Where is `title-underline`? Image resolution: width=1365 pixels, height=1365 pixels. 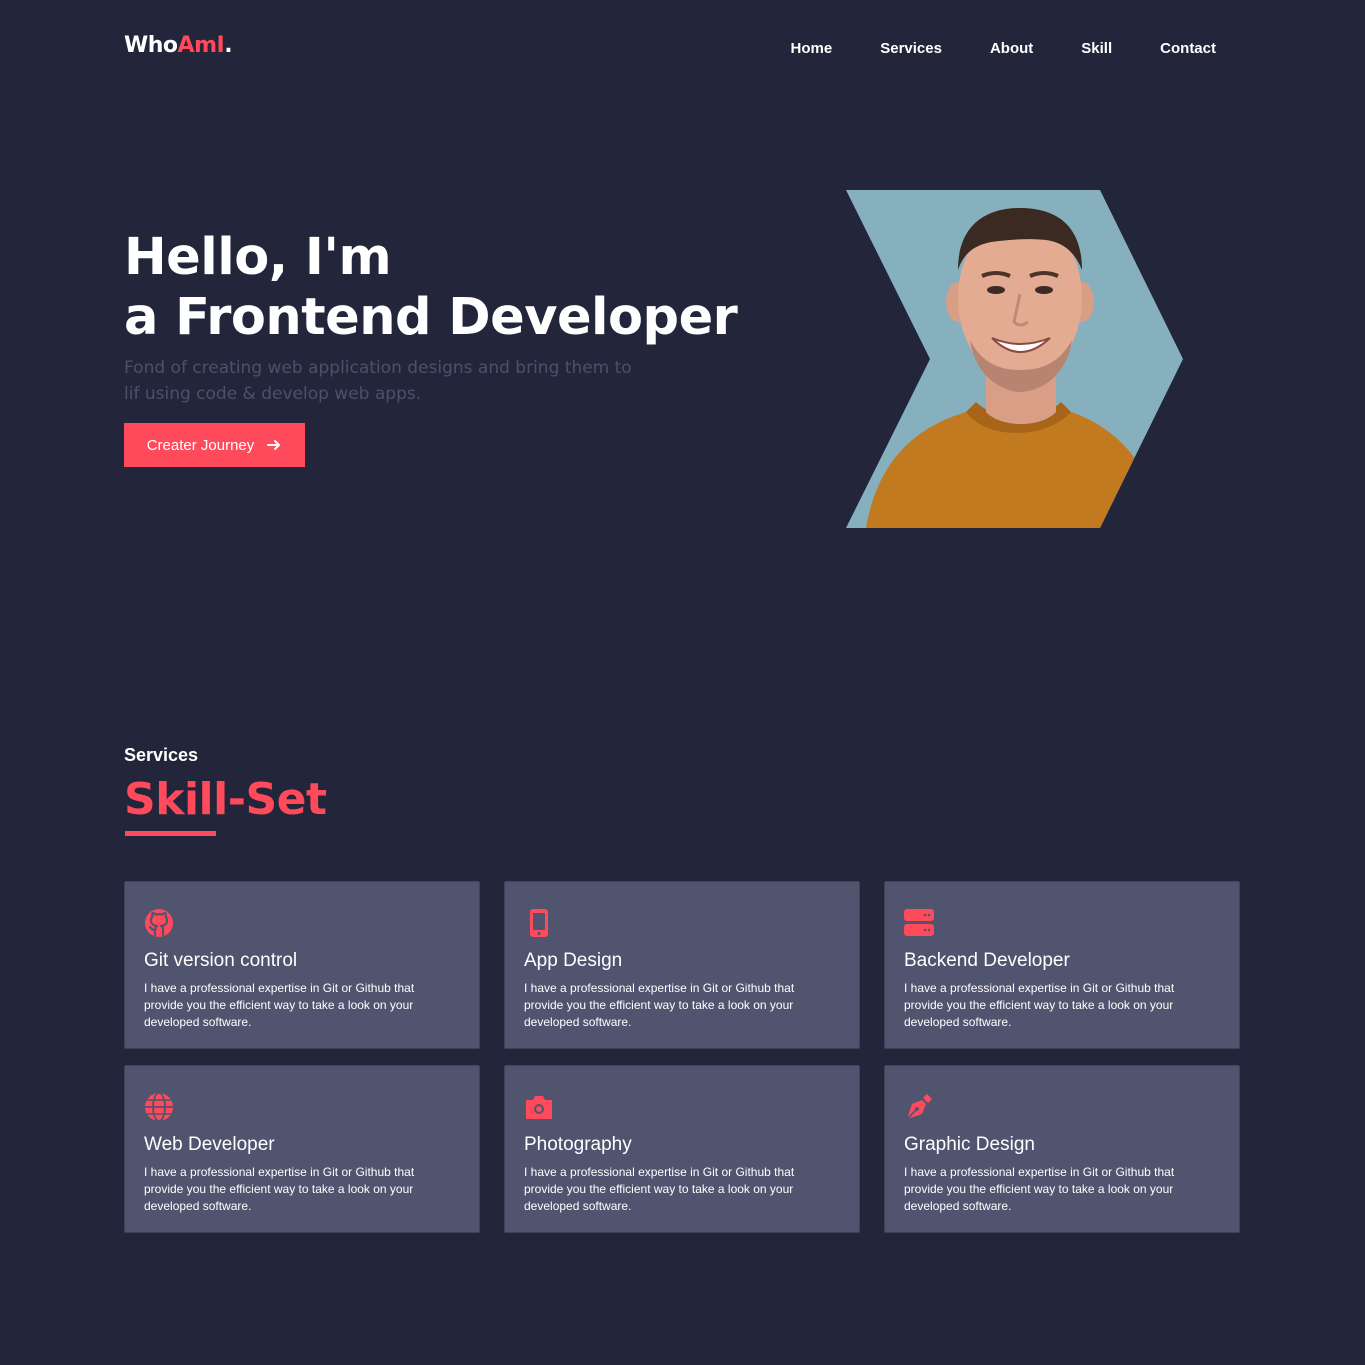
title-underline is located at coordinates (170, 833).